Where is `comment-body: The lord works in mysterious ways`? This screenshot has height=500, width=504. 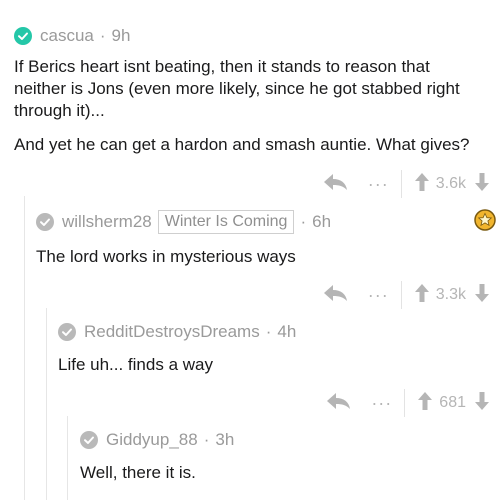
comment-body: The lord works in mysterious ways is located at coordinates (270, 257).